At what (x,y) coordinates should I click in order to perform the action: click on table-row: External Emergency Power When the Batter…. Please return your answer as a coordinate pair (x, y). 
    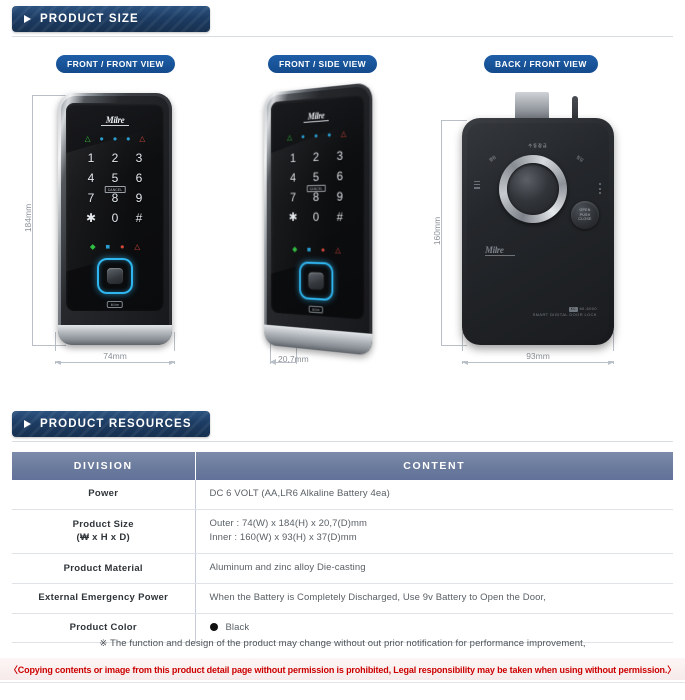
    Looking at the image, I should click on (342, 598).